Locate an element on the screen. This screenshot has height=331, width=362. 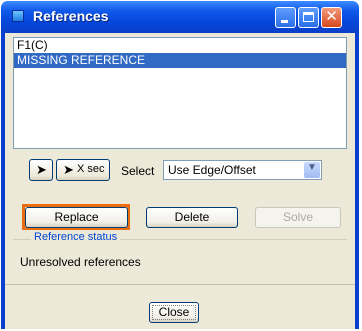
select-dropdown: Use Edge/Offset ▼ is located at coordinates (242, 170).